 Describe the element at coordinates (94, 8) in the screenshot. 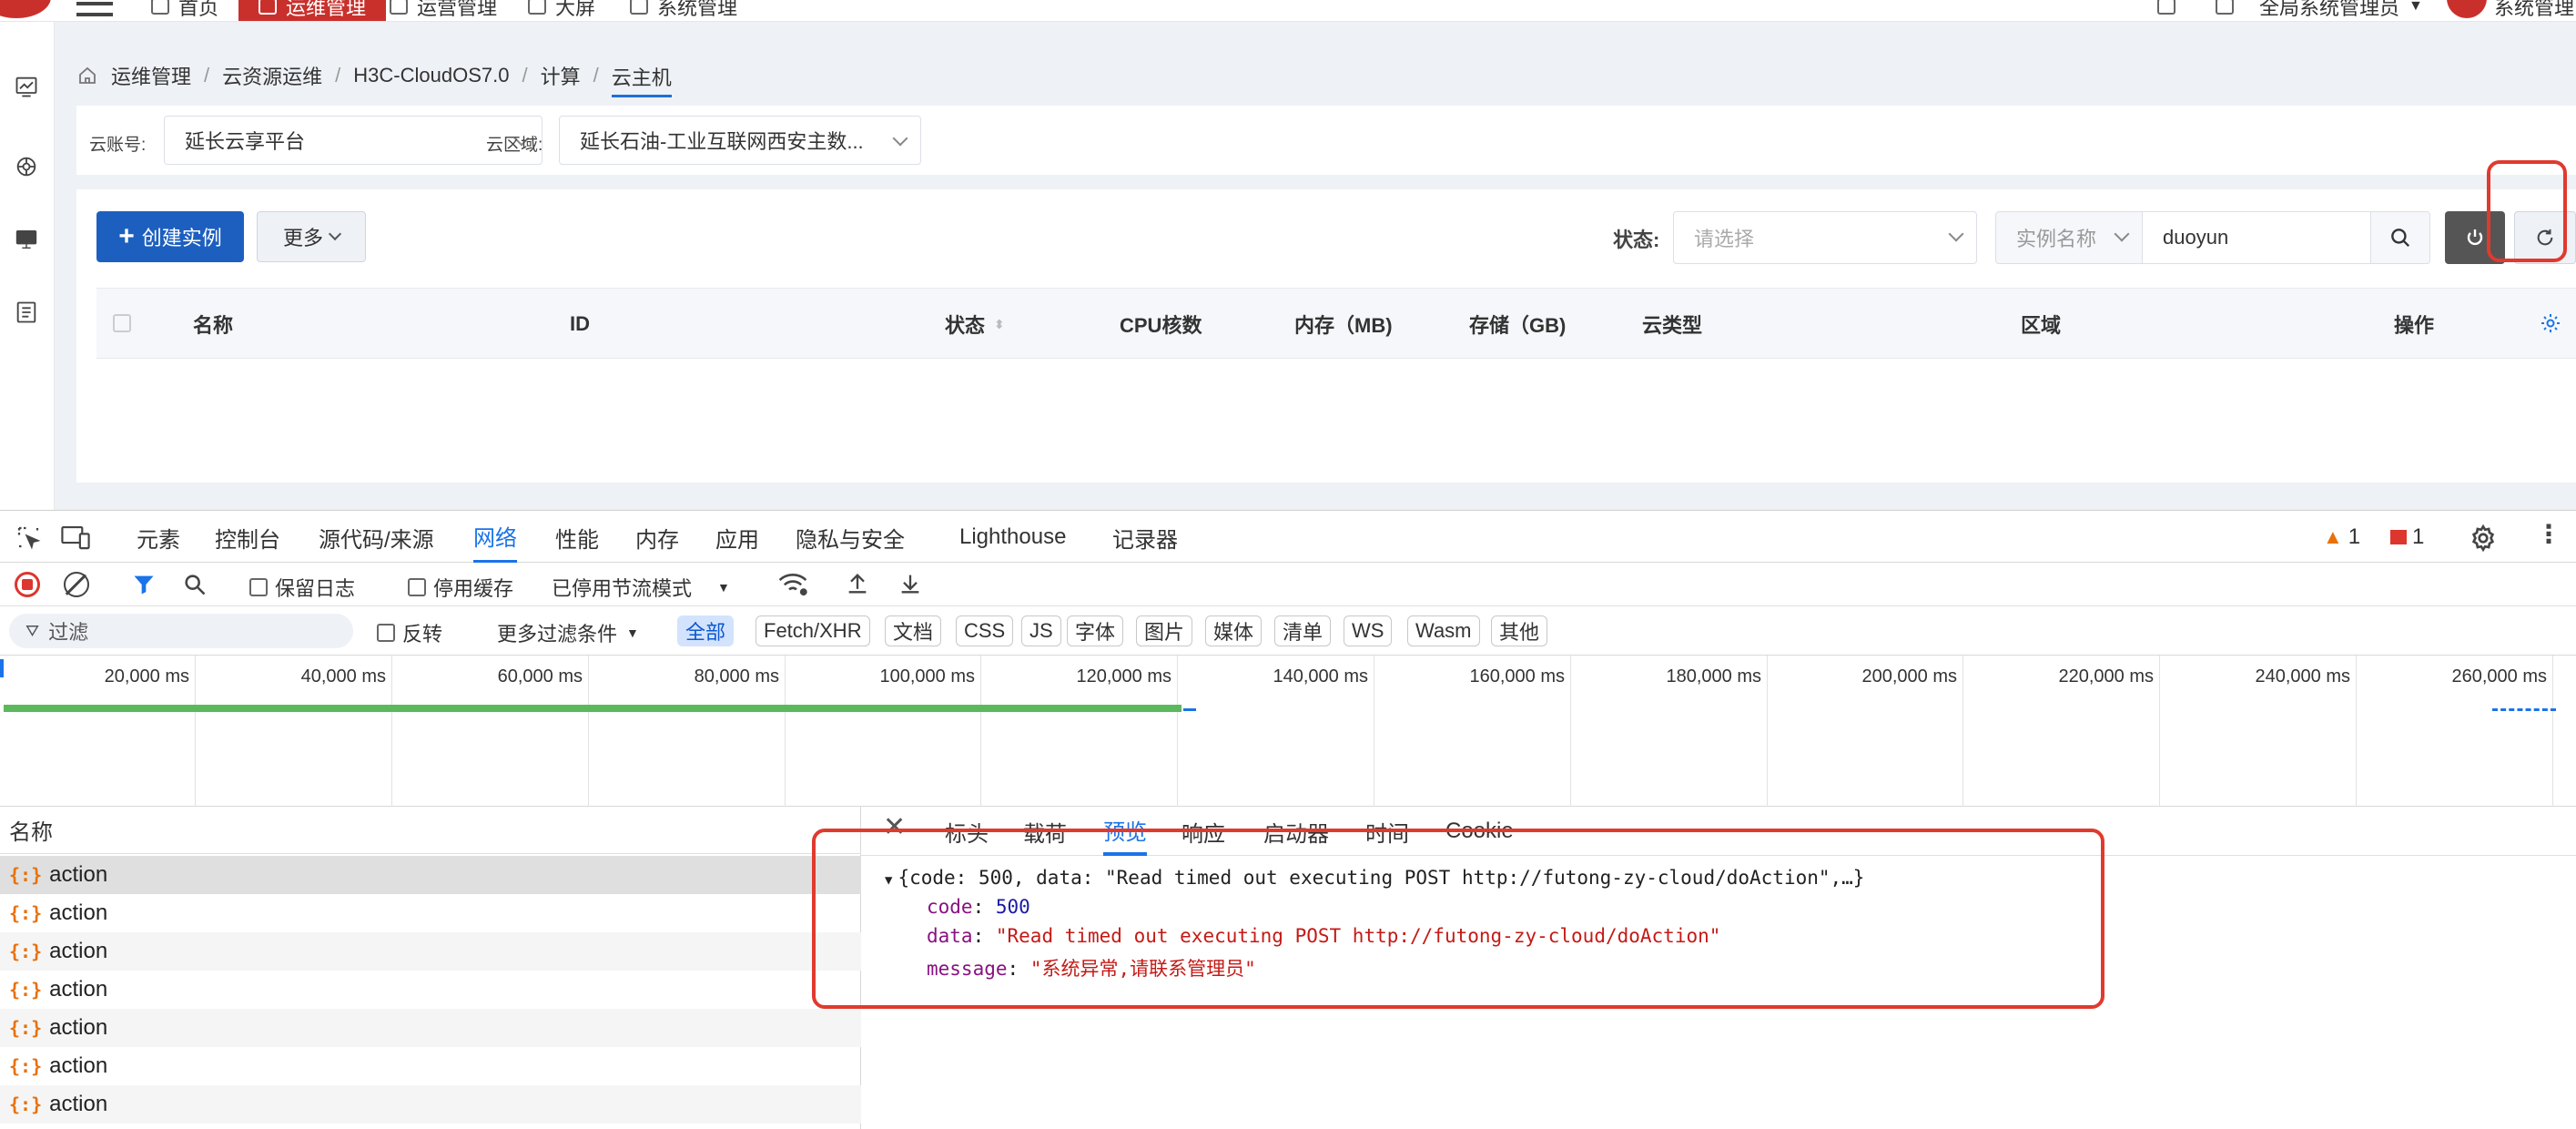

I see `menu-toggle-icon` at that location.